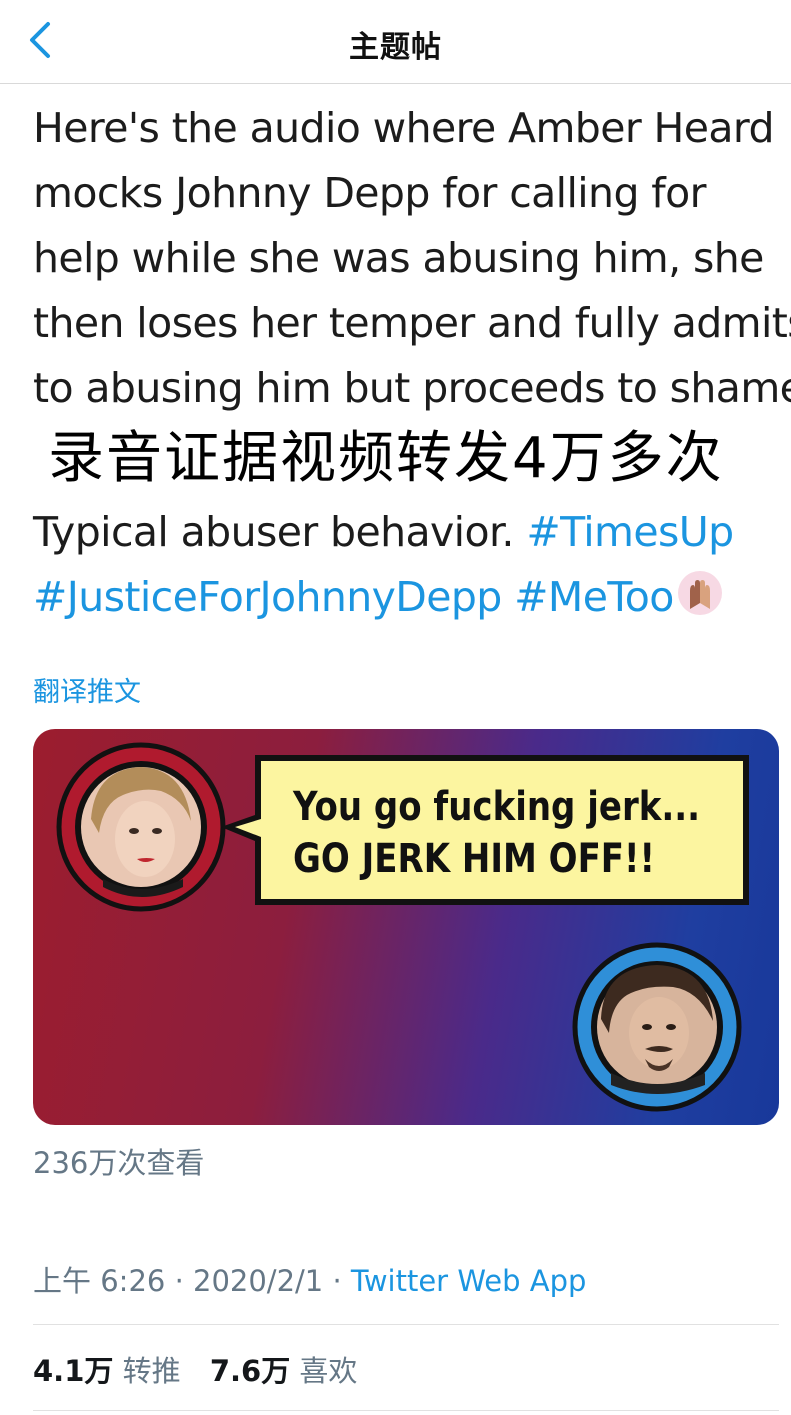 This screenshot has height=1415, width=791. What do you see at coordinates (119, 1163) in the screenshot?
I see `view-count: 236万次查看` at bounding box center [119, 1163].